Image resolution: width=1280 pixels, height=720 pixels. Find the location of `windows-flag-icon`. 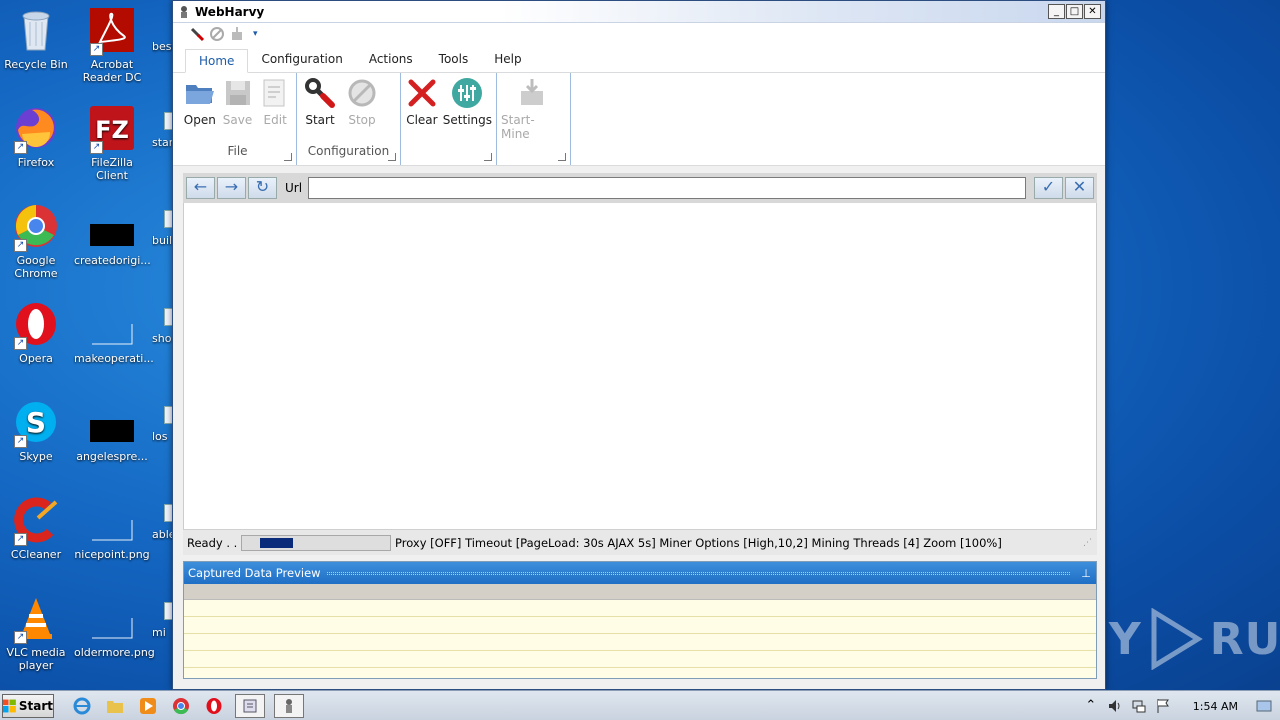

windows-flag-icon is located at coordinates (9, 705).